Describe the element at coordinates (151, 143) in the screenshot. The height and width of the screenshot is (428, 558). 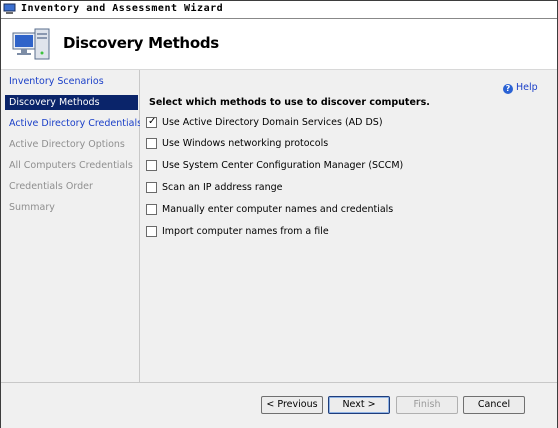
I see `checkbox-windows-networking` at that location.